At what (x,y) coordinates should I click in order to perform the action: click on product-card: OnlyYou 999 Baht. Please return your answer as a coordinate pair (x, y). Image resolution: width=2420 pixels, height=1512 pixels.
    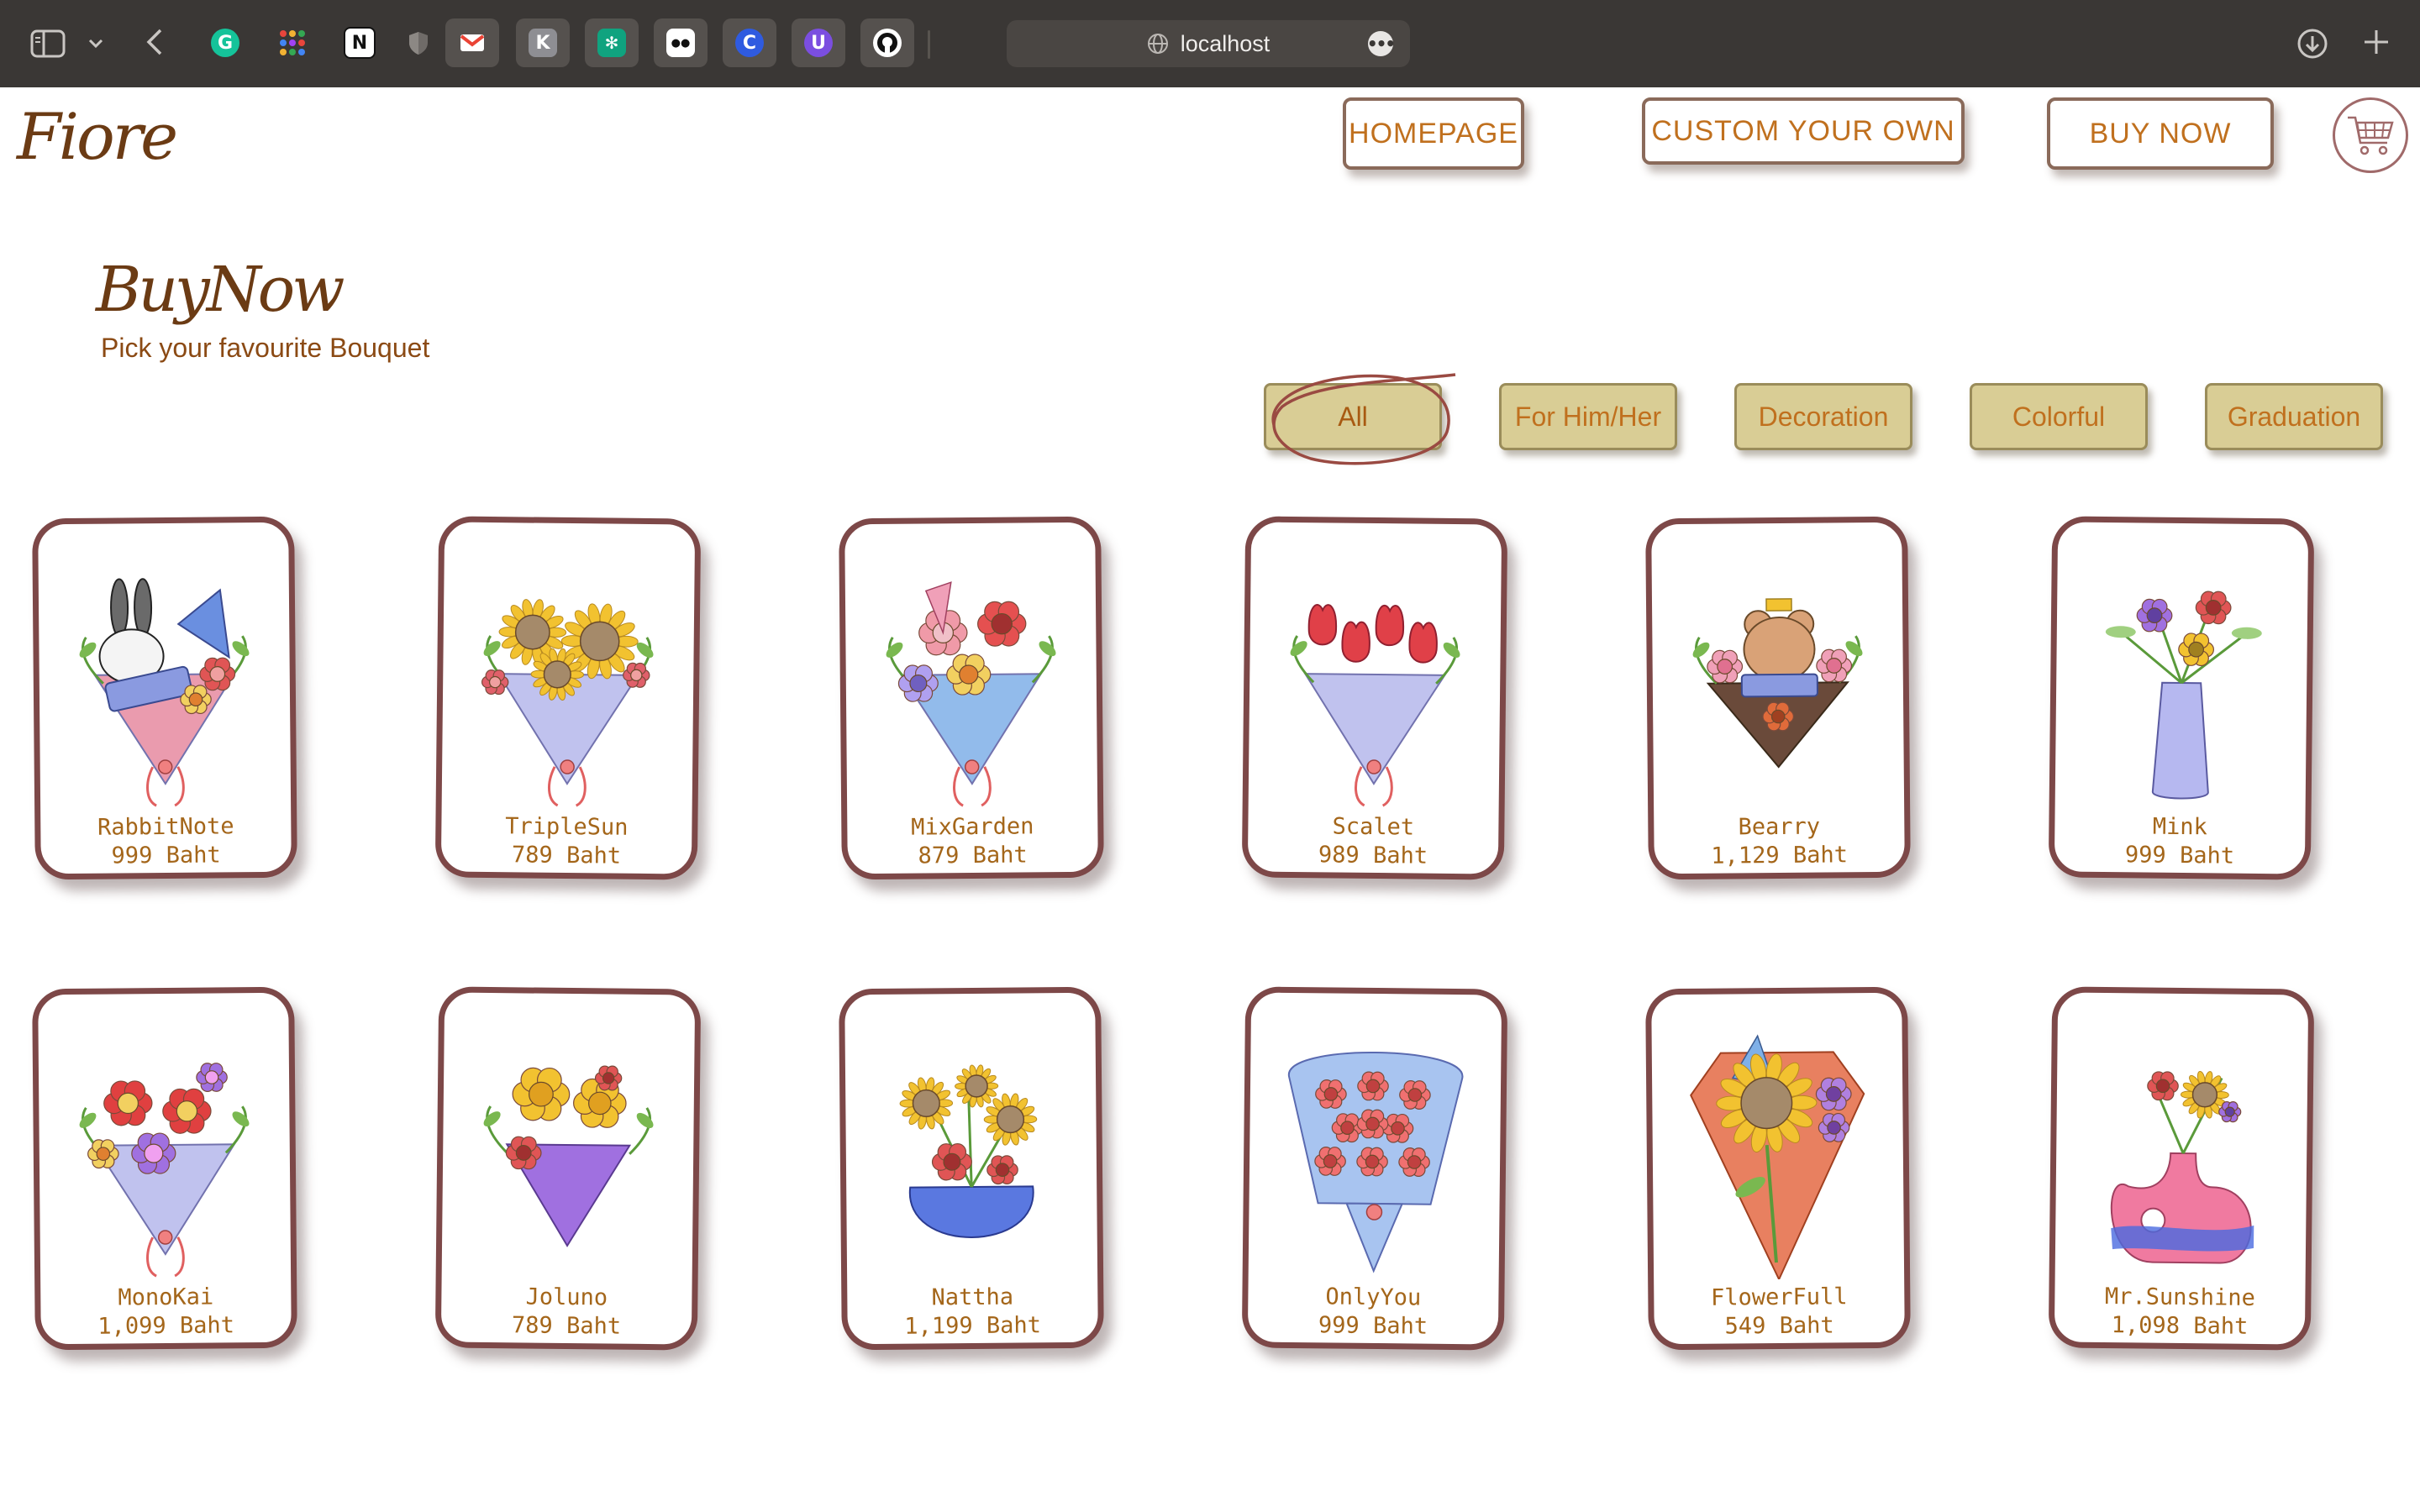
    Looking at the image, I should click on (1375, 1168).